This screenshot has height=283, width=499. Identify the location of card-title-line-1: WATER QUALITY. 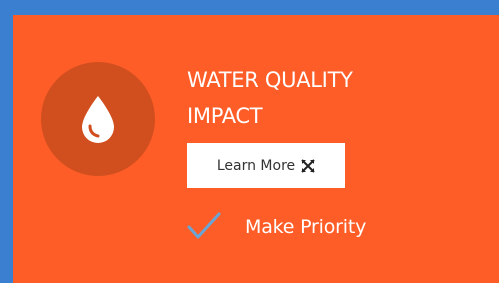
(270, 80).